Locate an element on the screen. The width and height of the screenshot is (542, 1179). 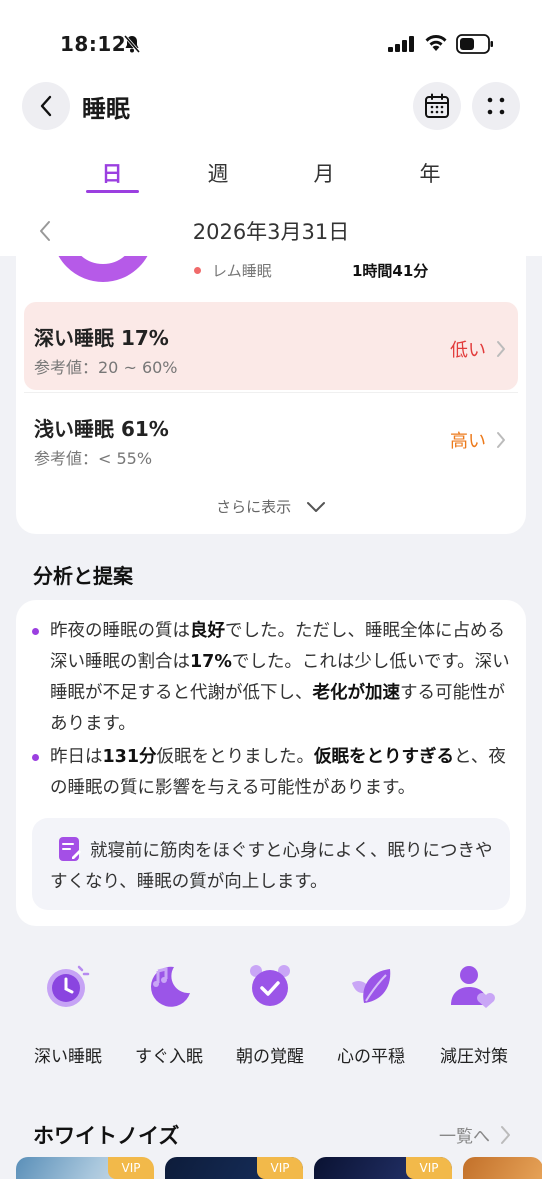
person-heart-icon is located at coordinates (473, 987).